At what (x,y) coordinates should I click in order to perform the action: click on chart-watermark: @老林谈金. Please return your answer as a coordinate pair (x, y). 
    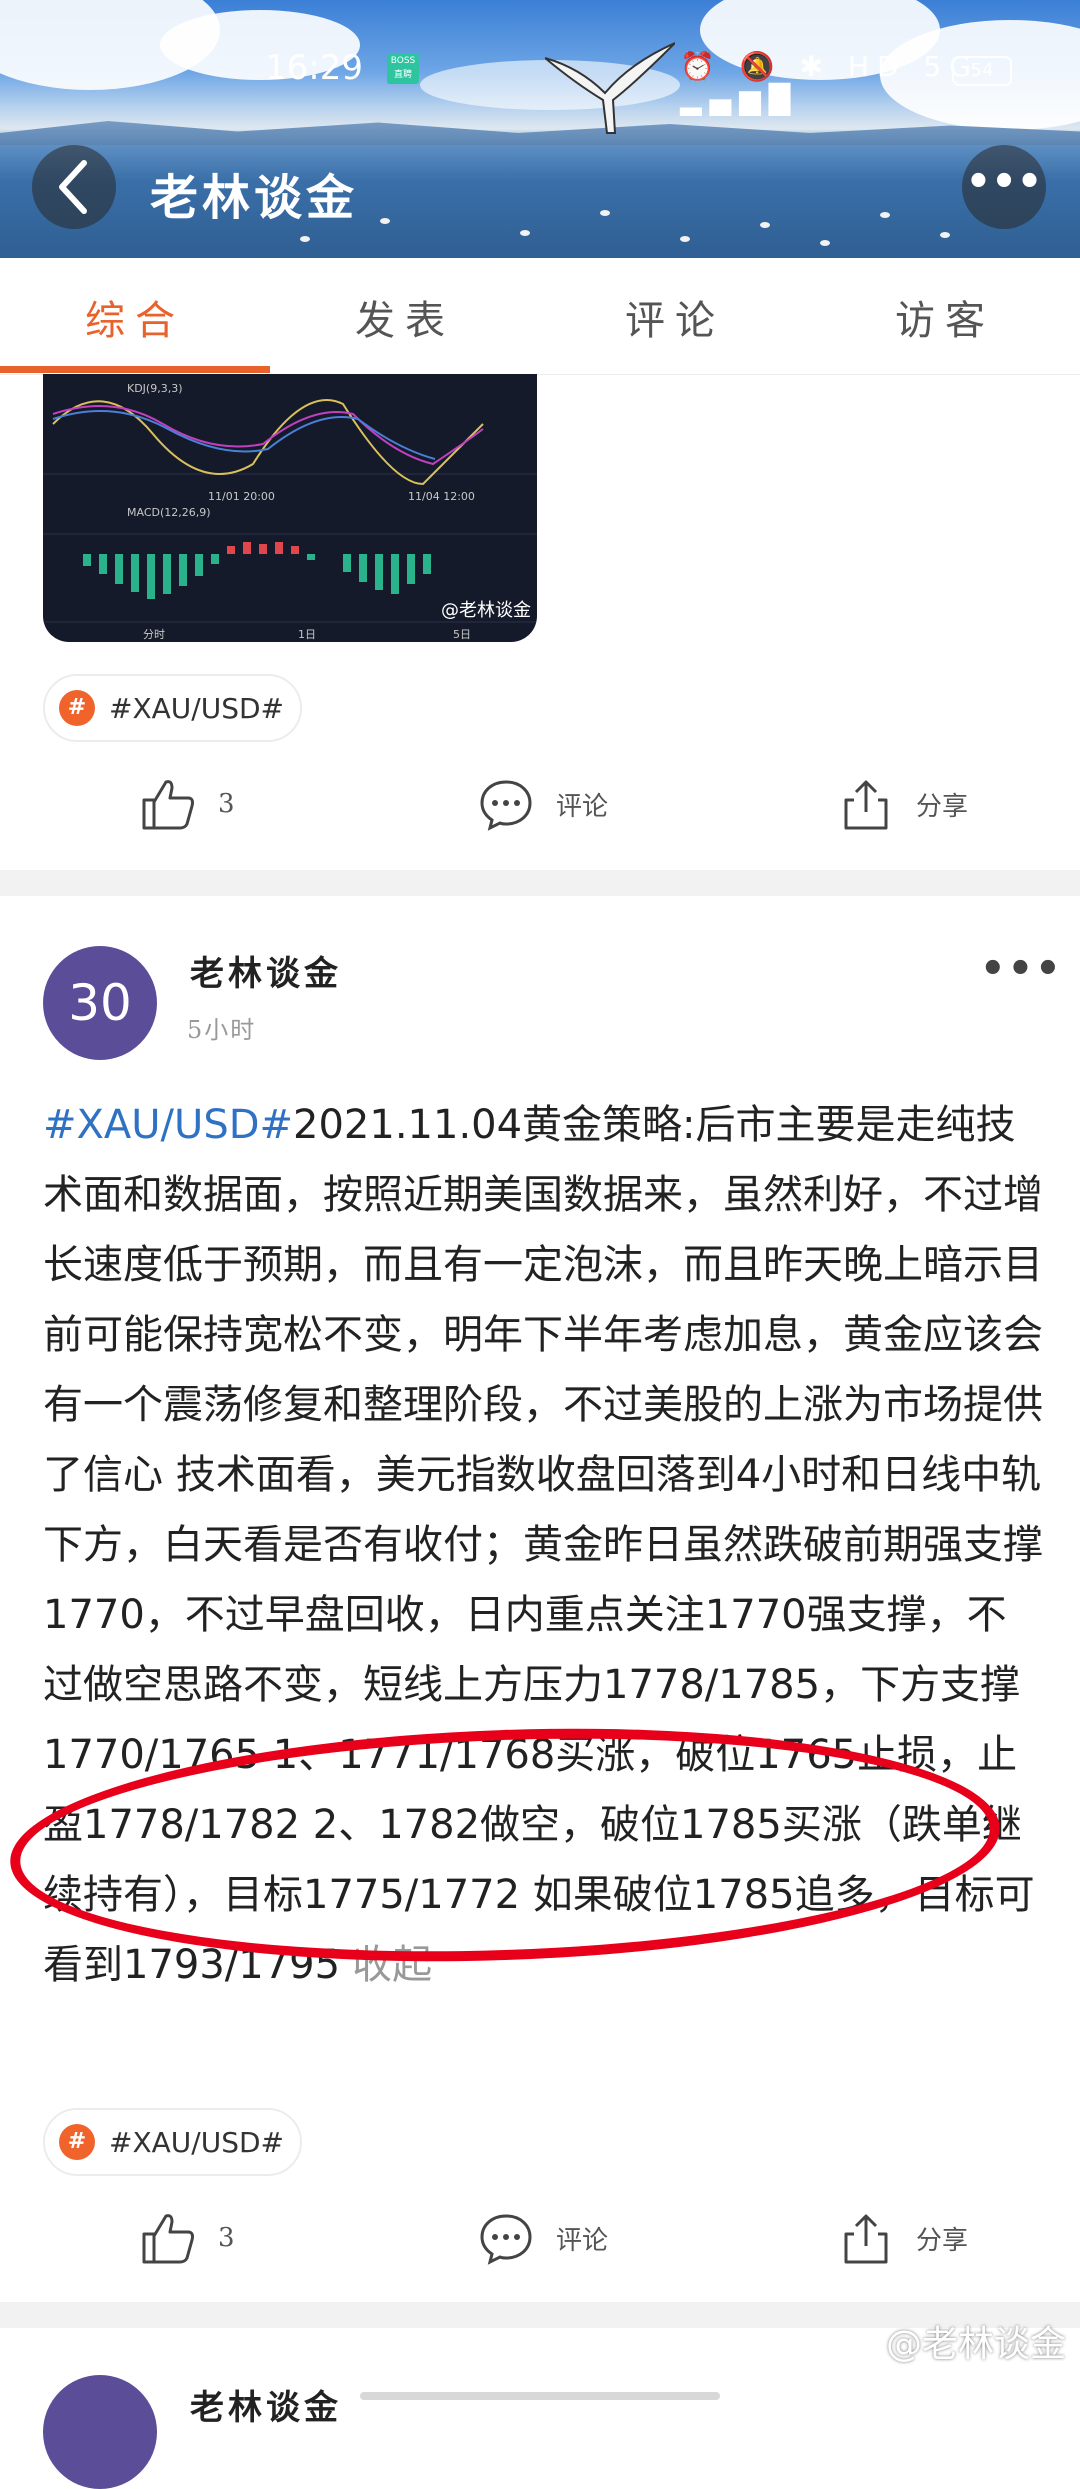
    Looking at the image, I should click on (486, 610).